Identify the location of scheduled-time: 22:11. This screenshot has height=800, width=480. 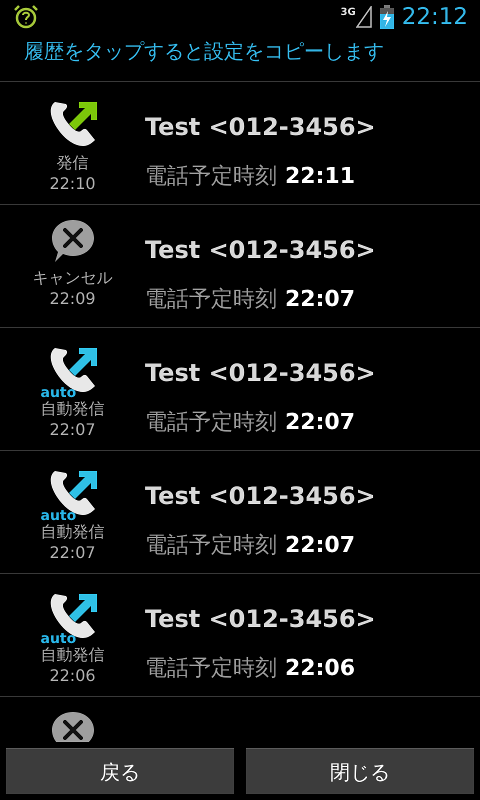
(320, 177).